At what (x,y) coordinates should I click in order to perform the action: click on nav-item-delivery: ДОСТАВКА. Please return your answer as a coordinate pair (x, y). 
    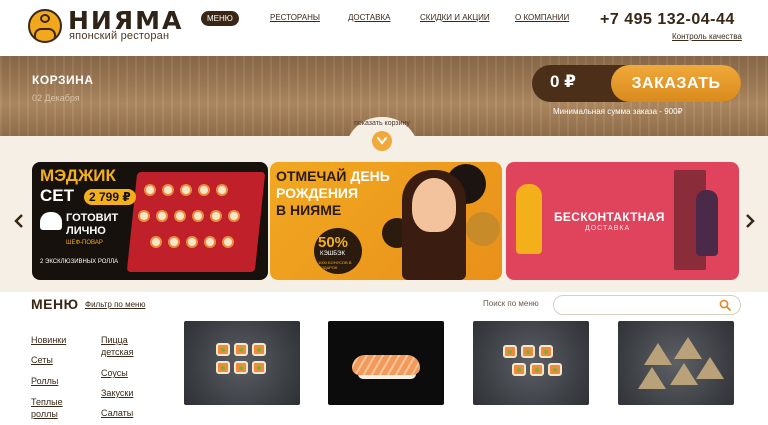
    Looking at the image, I should click on (369, 17).